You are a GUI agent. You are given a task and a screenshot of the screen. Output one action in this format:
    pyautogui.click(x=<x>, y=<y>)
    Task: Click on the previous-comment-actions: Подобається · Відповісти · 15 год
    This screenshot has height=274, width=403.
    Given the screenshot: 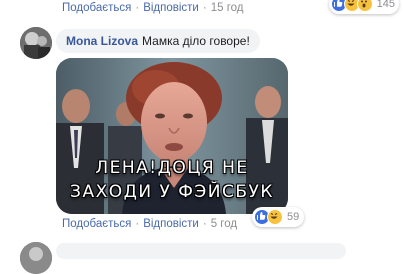 What is the action you would take?
    pyautogui.click(x=153, y=8)
    